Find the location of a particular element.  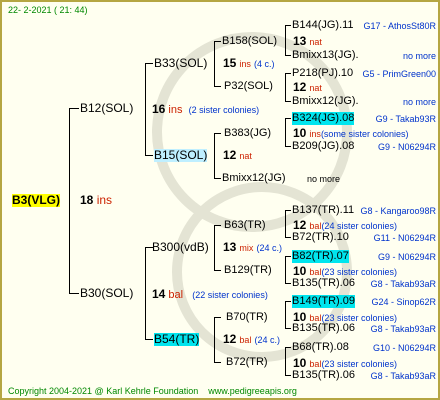

gen4-name: B137(TR).11 is located at coordinates (323, 210).